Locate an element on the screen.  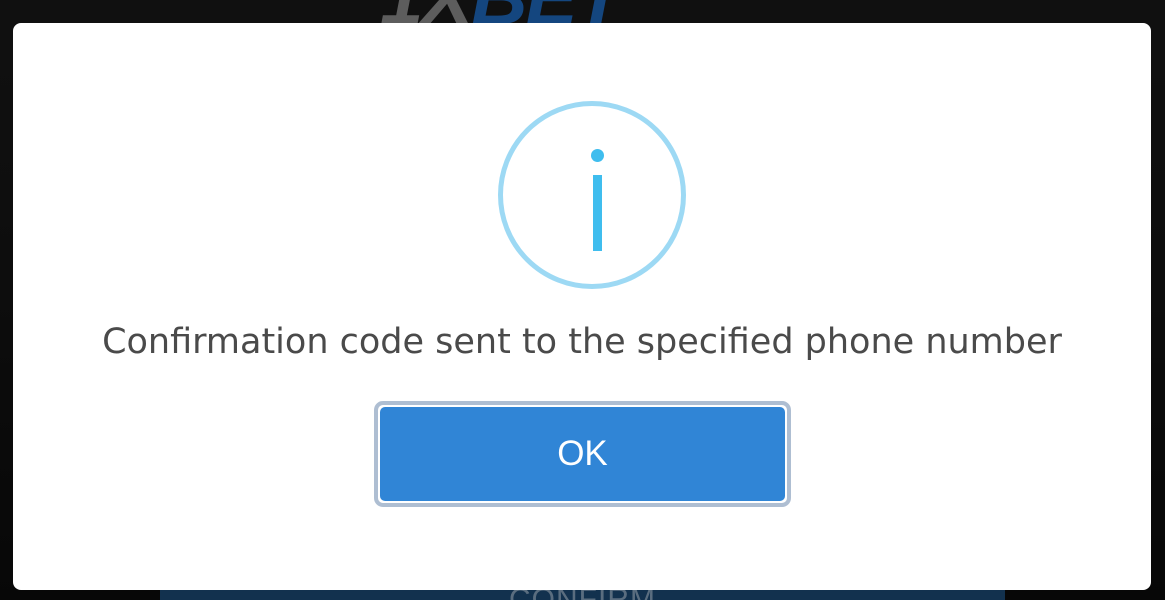
info-icon is located at coordinates (592, 195).